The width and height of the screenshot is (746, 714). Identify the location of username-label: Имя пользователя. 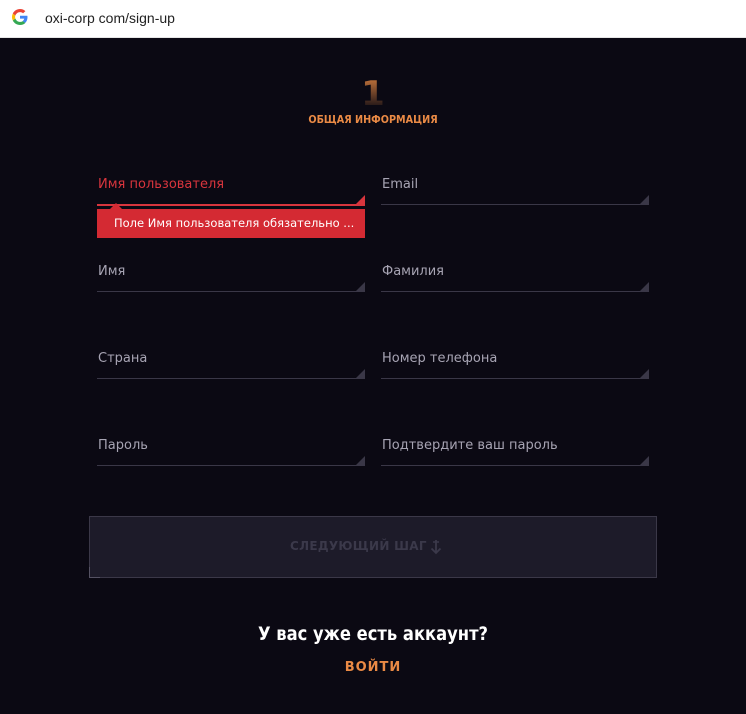
(161, 184).